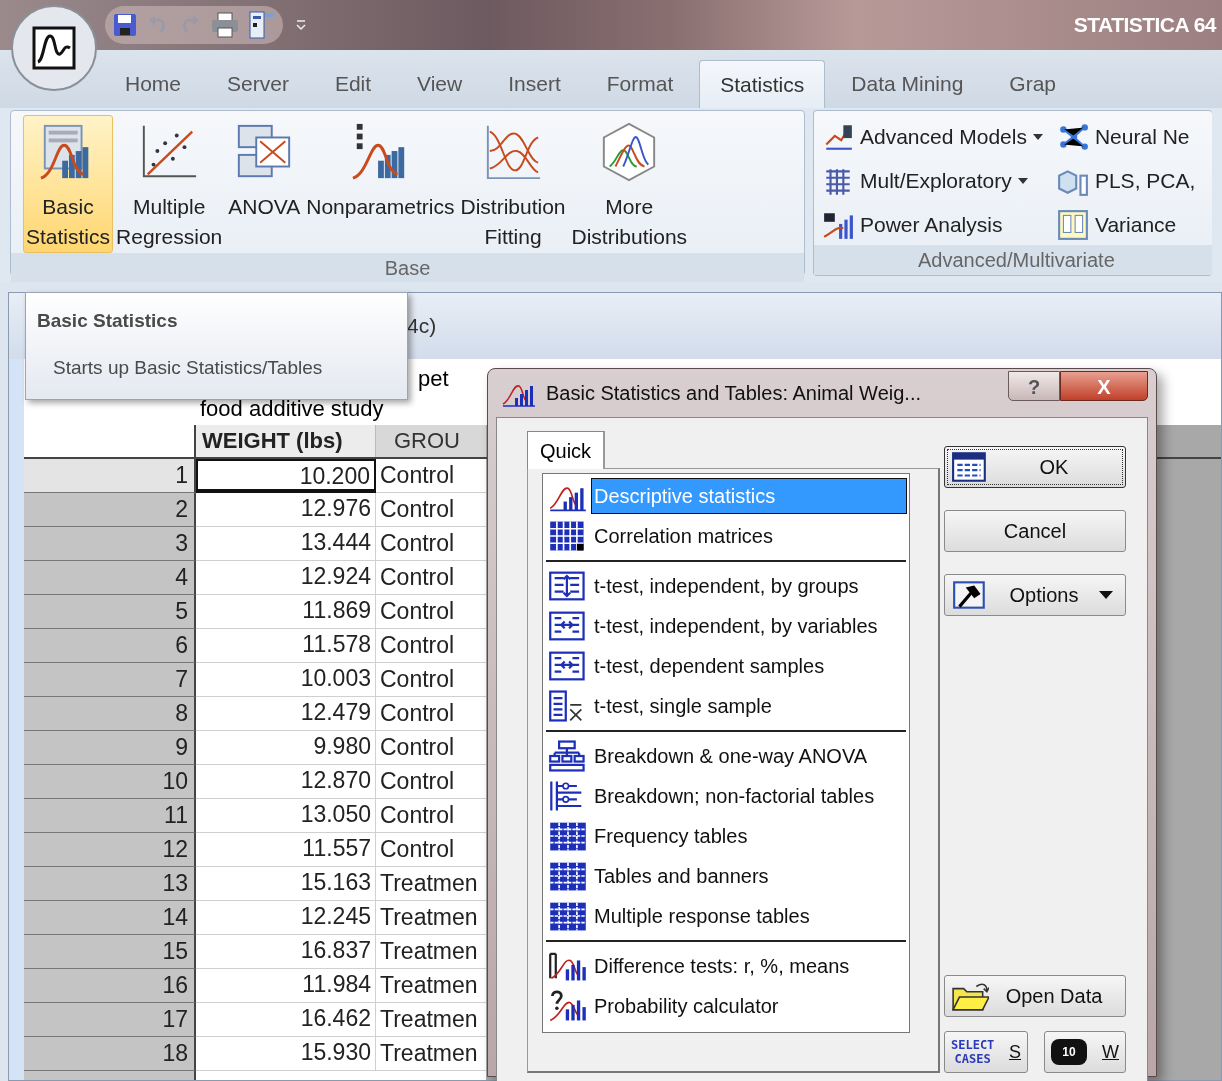  Describe the element at coordinates (1035, 467) in the screenshot. I see `dialog-button: OK` at that location.